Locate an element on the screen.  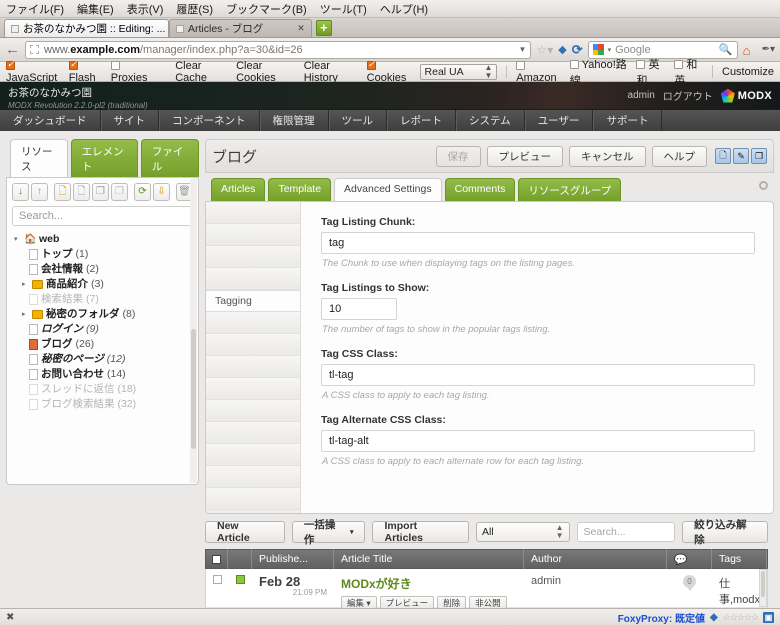
tree-node: 会社情報 (2) is located at coordinates (102, 269).